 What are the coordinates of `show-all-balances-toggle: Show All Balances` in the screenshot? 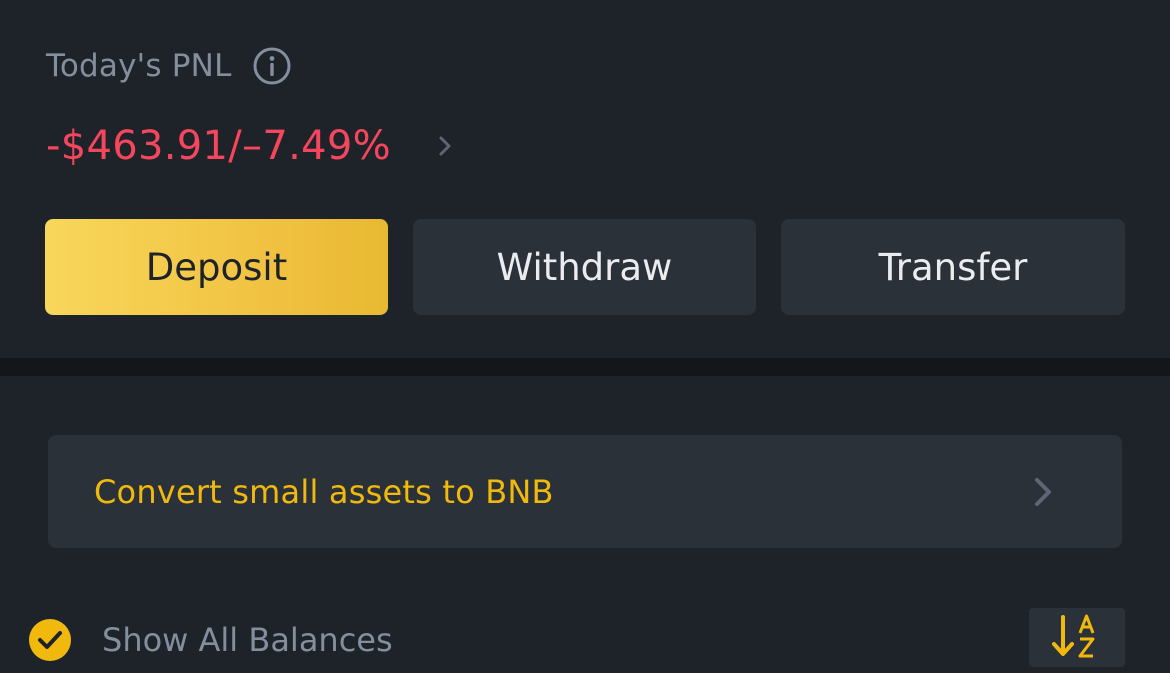 It's located at (210, 640).